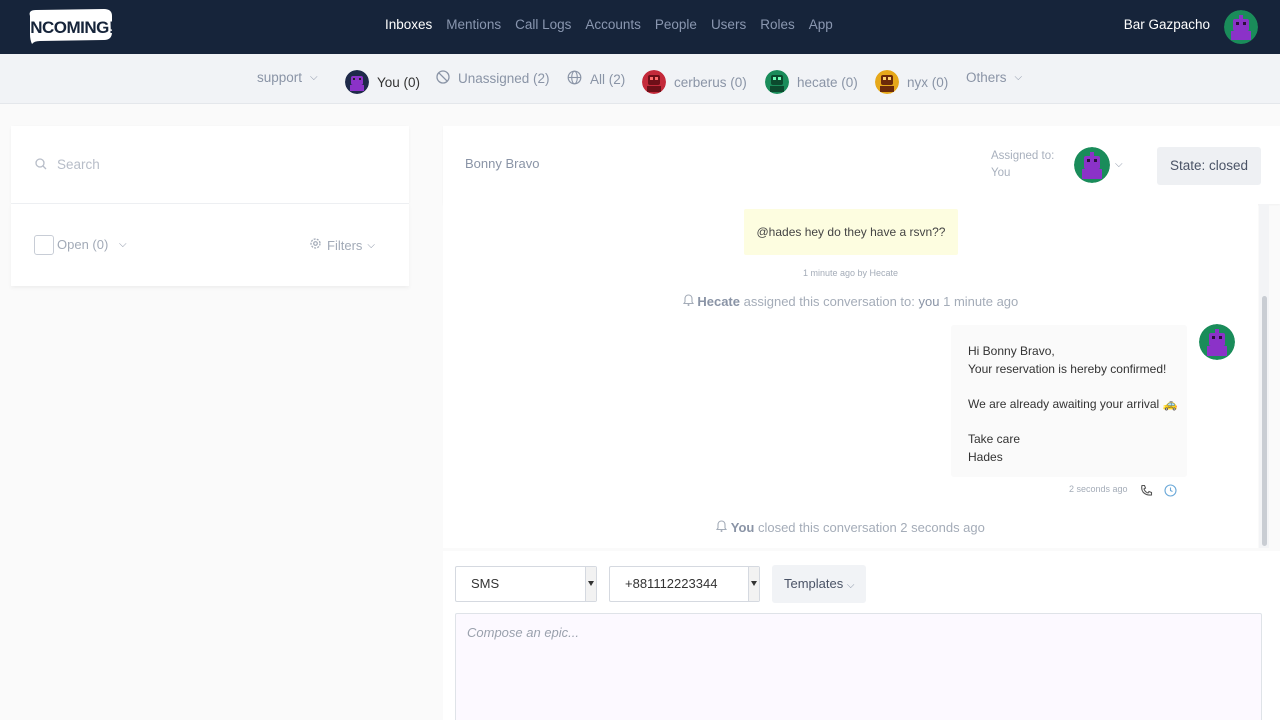 The height and width of the screenshot is (720, 1280). What do you see at coordinates (1167, 24) in the screenshot?
I see `user-name: Bar Gazpacho` at bounding box center [1167, 24].